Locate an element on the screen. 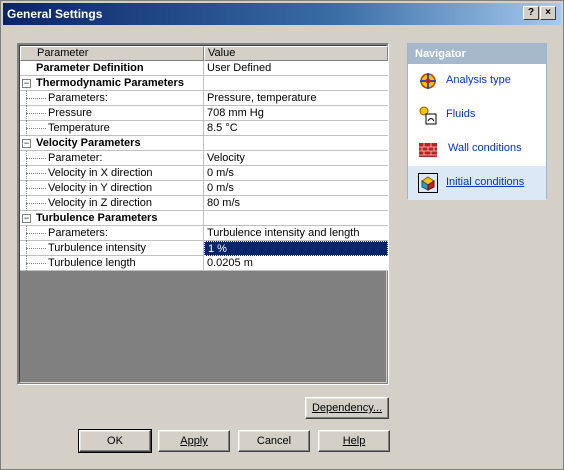  help-button: Help is located at coordinates (354, 441).